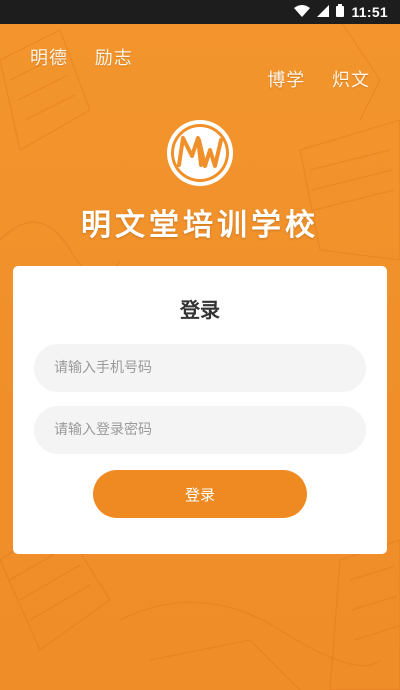  I want to click on motto-text: 博学, so click(286, 80).